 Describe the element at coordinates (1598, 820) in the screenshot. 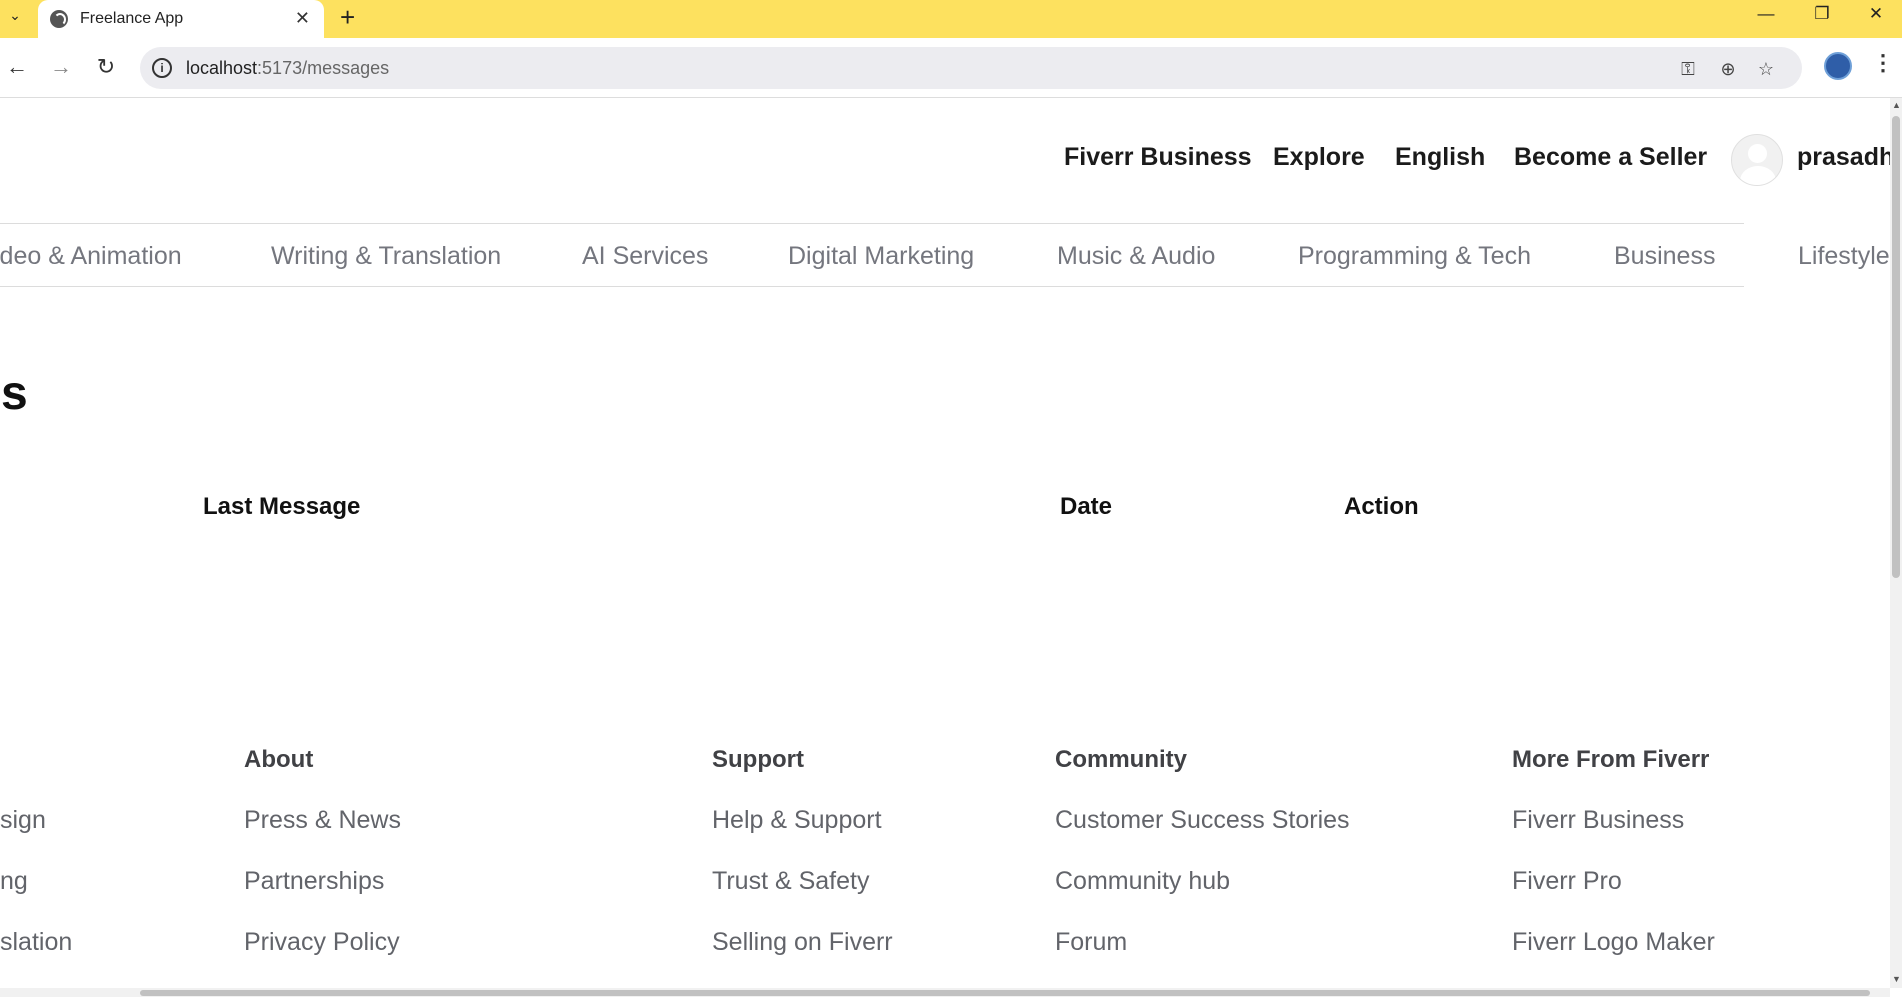

I see `footer-link: Fiverr Business` at that location.